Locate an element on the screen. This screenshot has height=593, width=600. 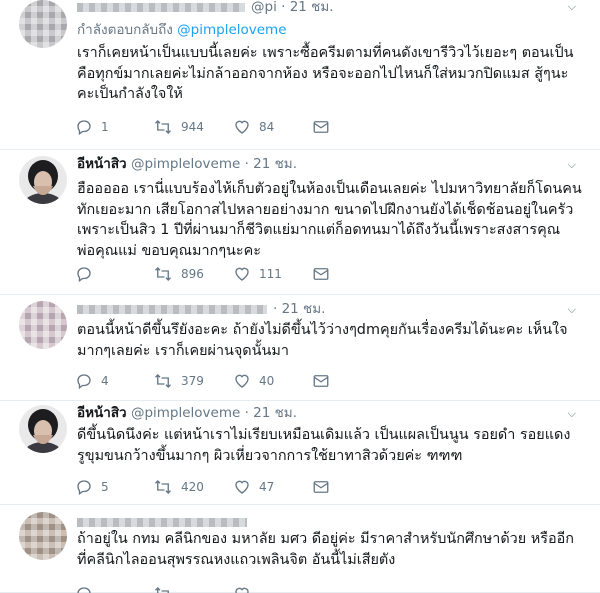
reply-button: 5 is located at coordinates (92, 487).